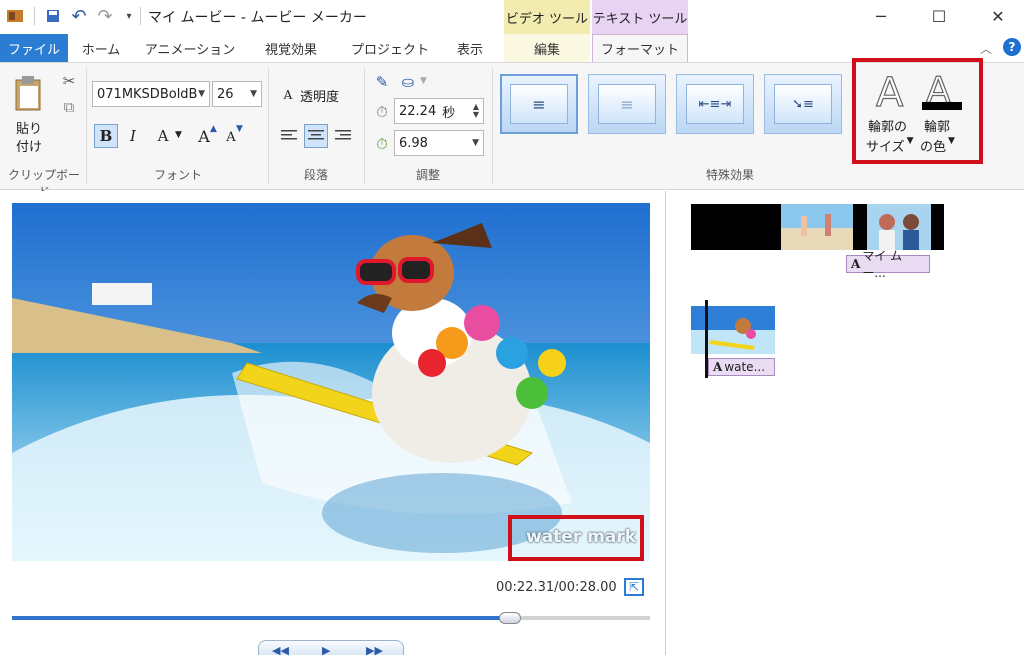 The image size is (1024, 657). I want to click on paste-button, so click(29, 94).